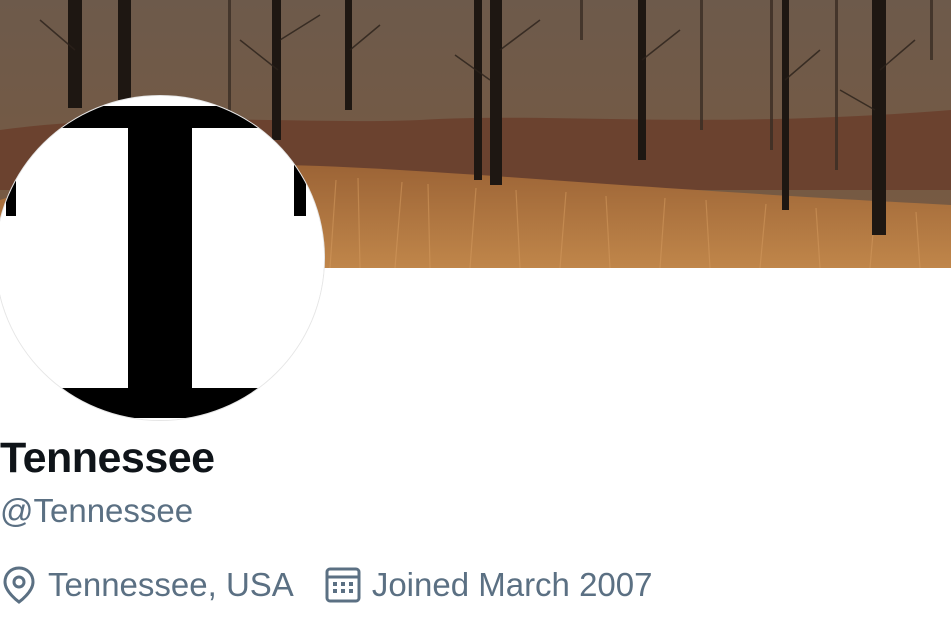 This screenshot has height=634, width=951. What do you see at coordinates (19, 585) in the screenshot?
I see `map-pin-icon` at bounding box center [19, 585].